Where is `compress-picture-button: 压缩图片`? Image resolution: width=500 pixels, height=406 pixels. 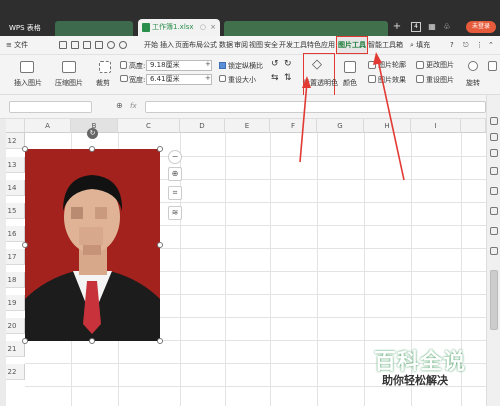
compress-picture-button: 压缩图片 is located at coordinates (69, 83).